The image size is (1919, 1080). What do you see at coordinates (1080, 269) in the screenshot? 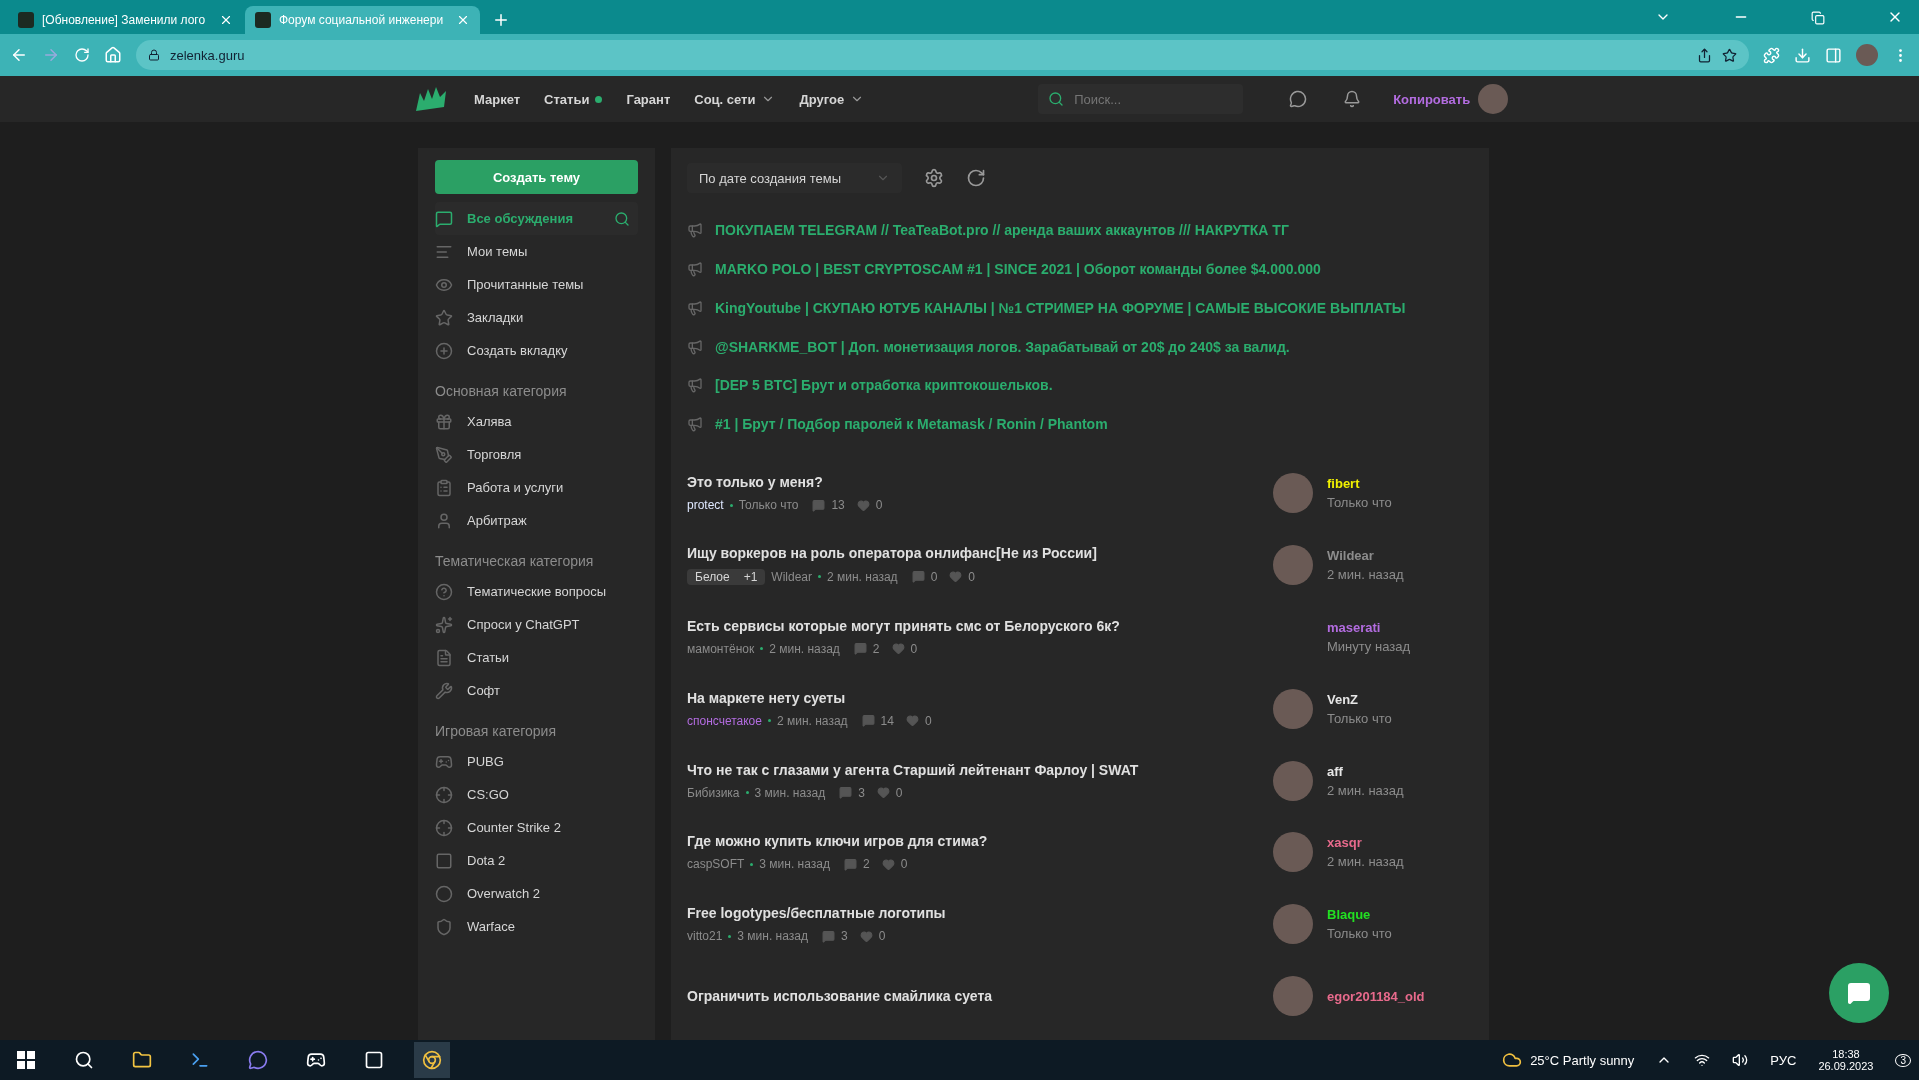
I see `pinned-thread-link: MARKO POLO | BEST CRYPTOSCAM #1 | SINCE 2021 | Оборот команды более $4.000.000` at bounding box center [1080, 269].